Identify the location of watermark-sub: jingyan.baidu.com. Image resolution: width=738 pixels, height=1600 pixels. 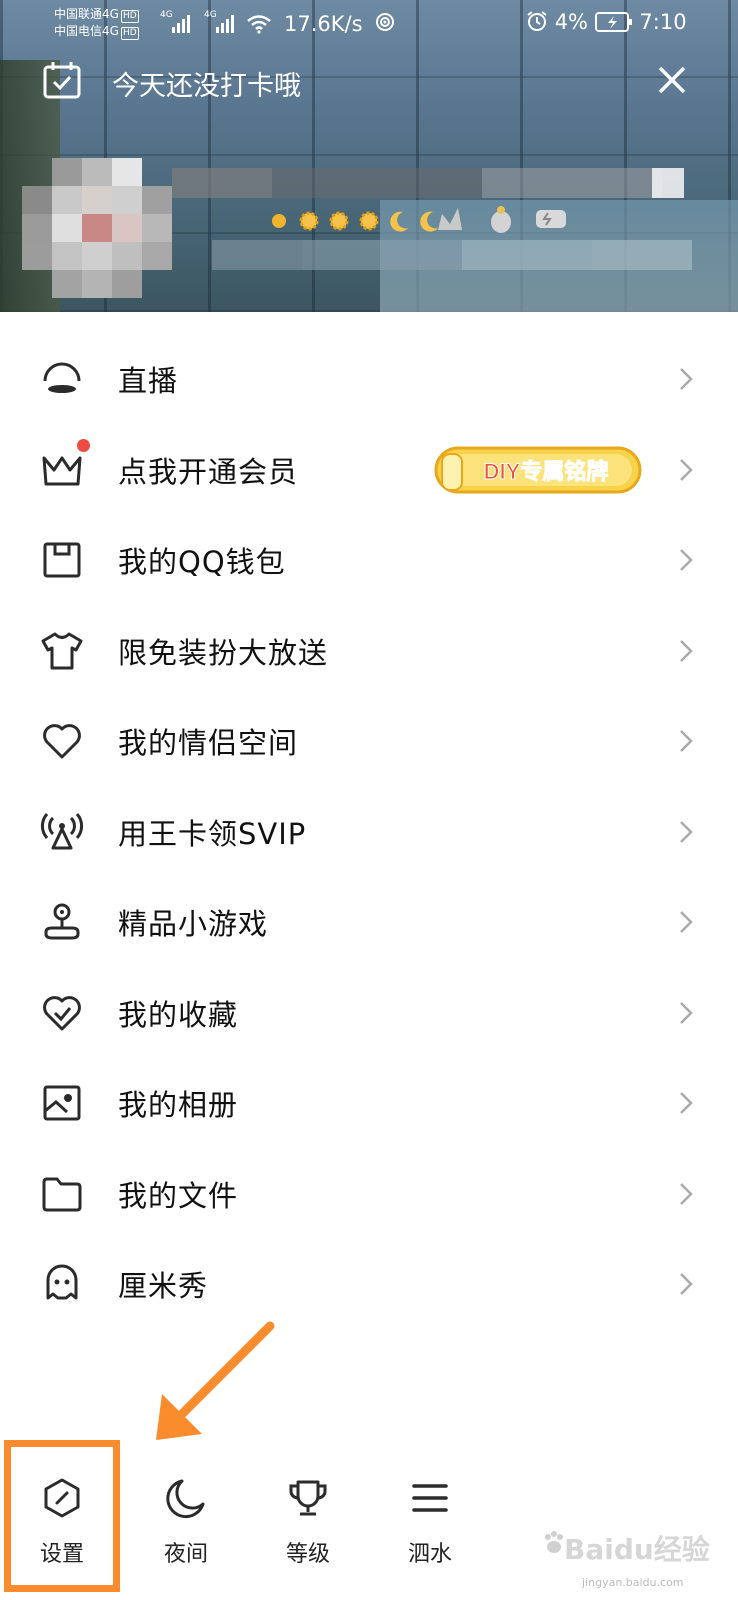
(633, 1582).